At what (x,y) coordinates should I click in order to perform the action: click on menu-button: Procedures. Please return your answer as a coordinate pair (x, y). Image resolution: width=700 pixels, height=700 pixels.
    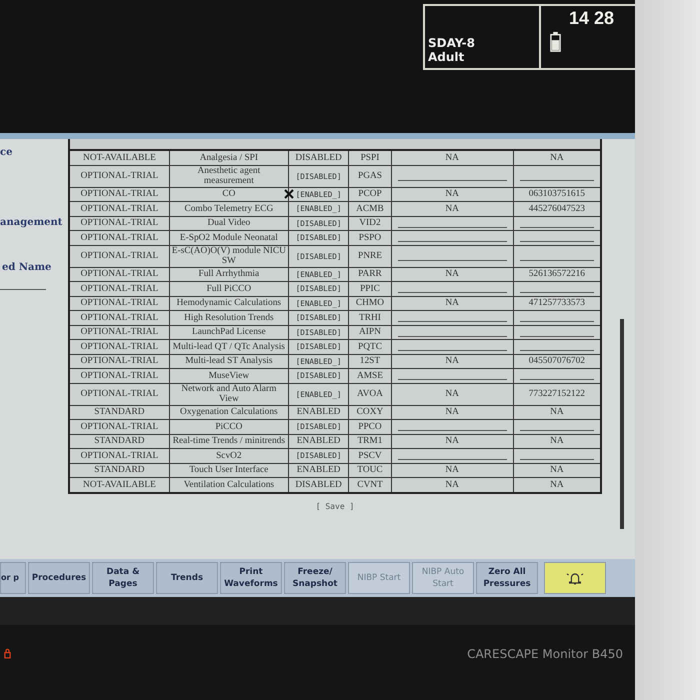
    Looking at the image, I should click on (59, 578).